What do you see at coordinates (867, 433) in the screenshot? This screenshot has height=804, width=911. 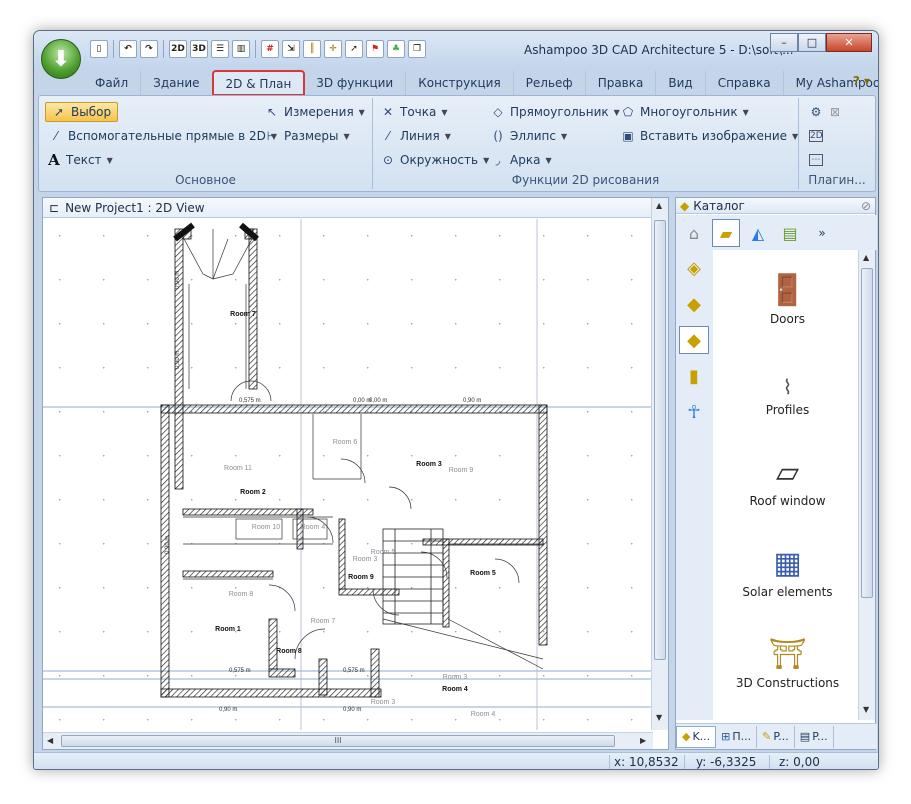 I see `catalog-scroll-thumb` at bounding box center [867, 433].